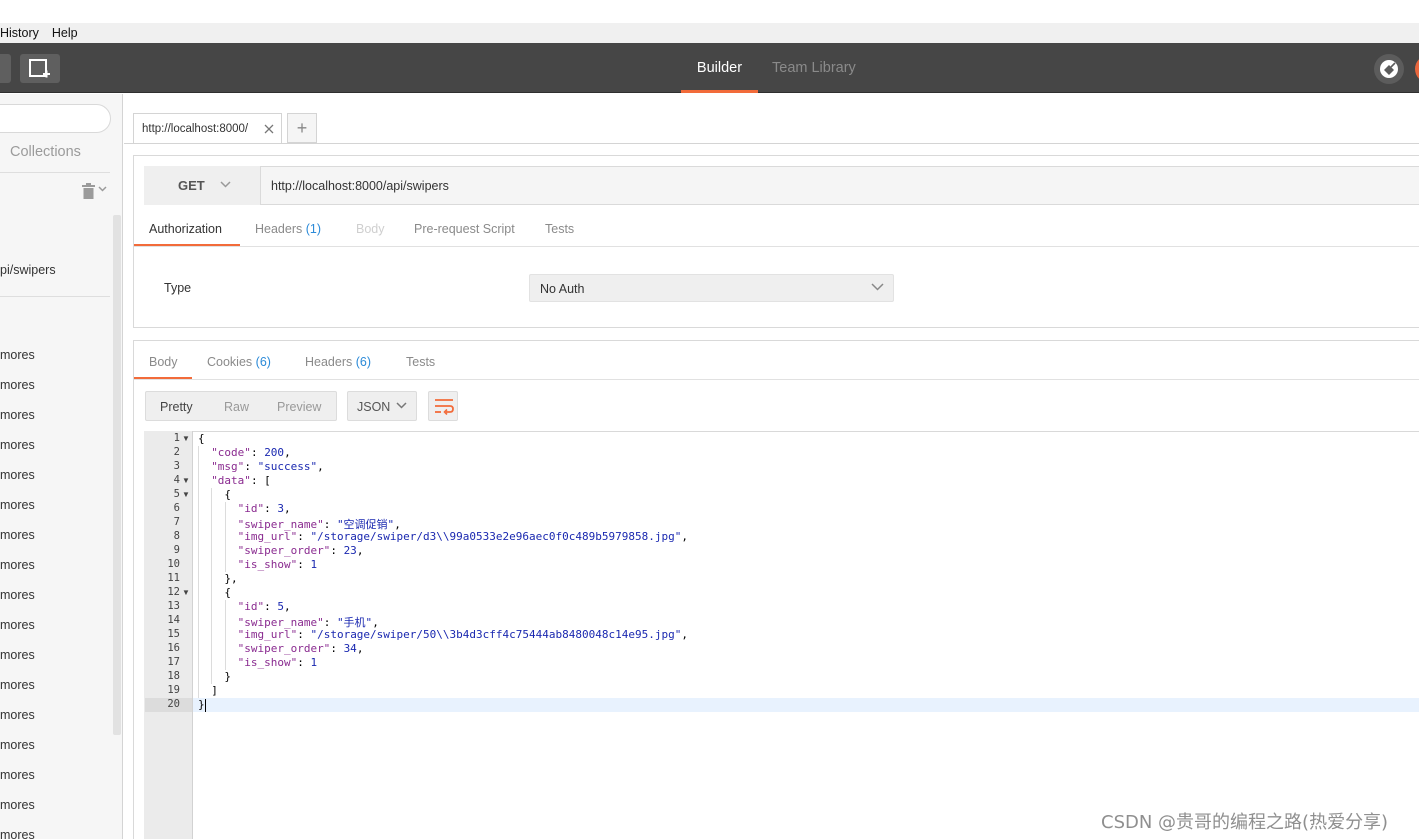  I want to click on line-number: 2, so click(176, 452).